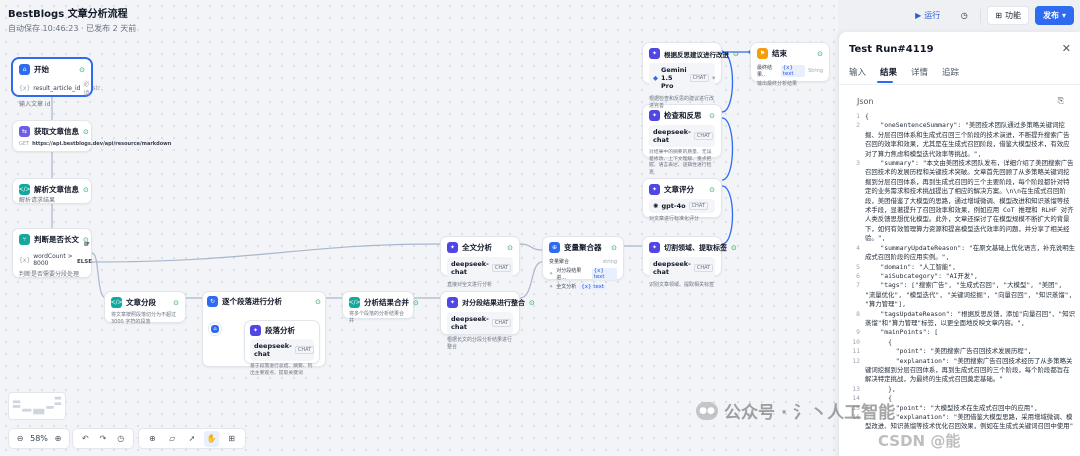 This screenshot has height=456, width=1080. What do you see at coordinates (682, 200) in the screenshot?
I see `node-article-score: ✦ 文章评分 ⊙ ✺ gpt-4o CHAT 对文章进行标准化评分` at bounding box center [682, 200].